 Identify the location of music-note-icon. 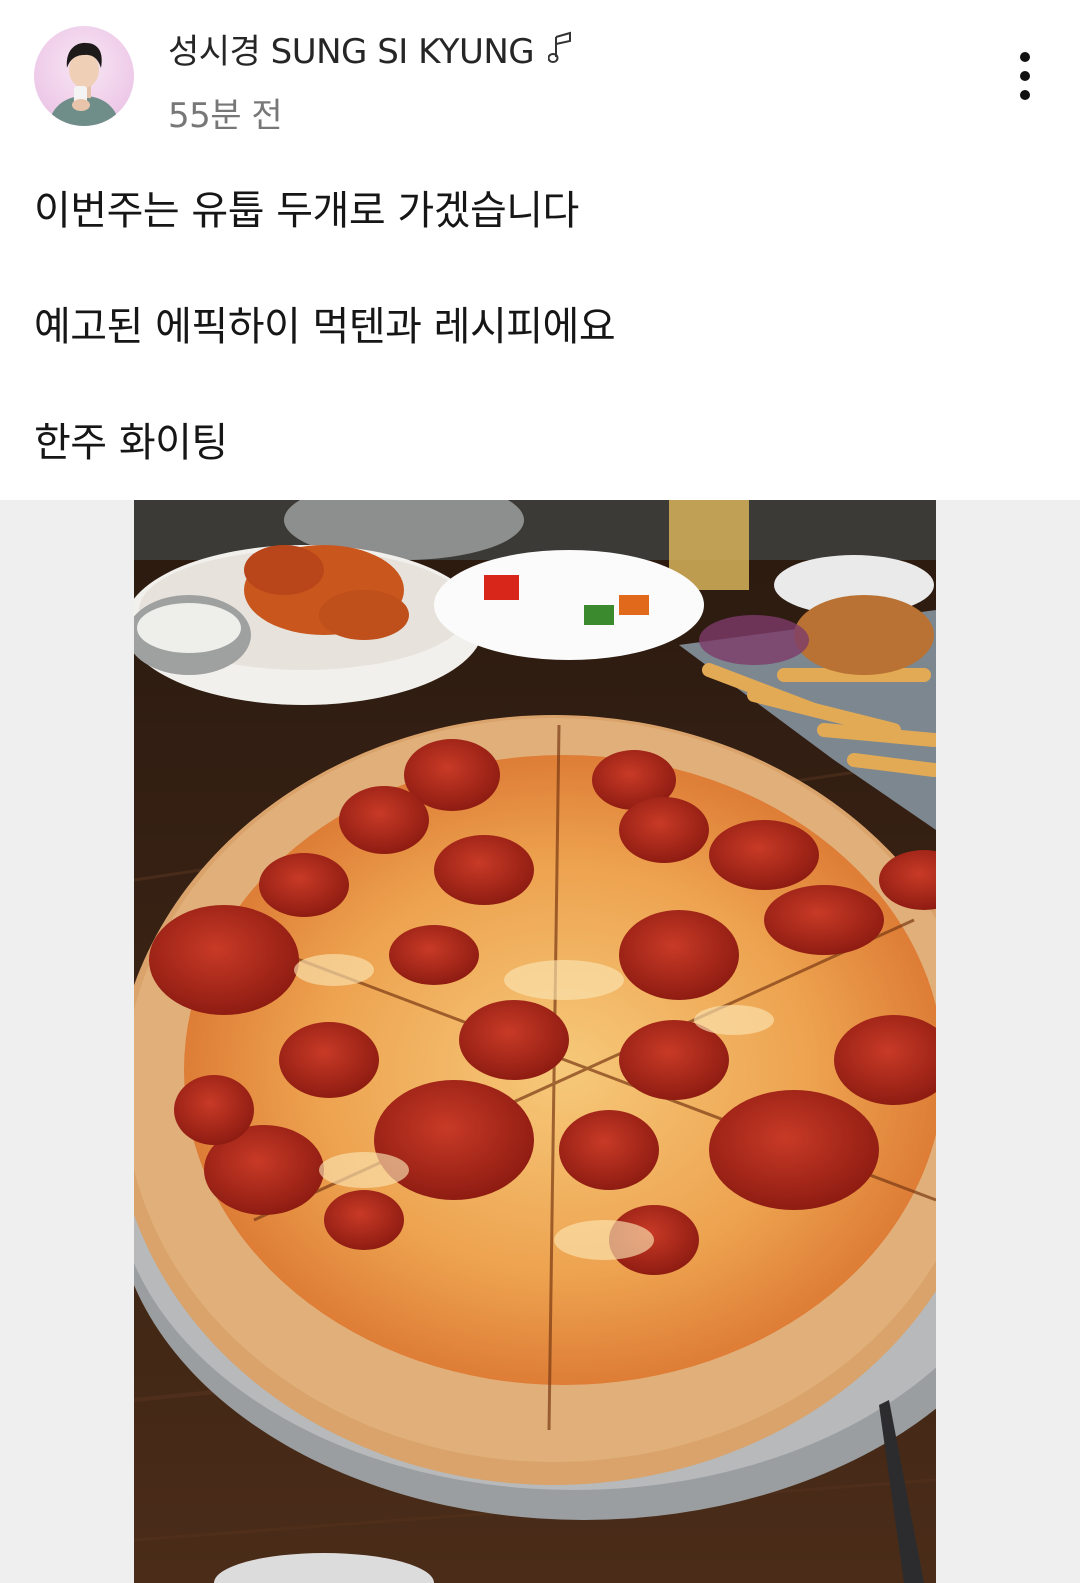
(560, 47).